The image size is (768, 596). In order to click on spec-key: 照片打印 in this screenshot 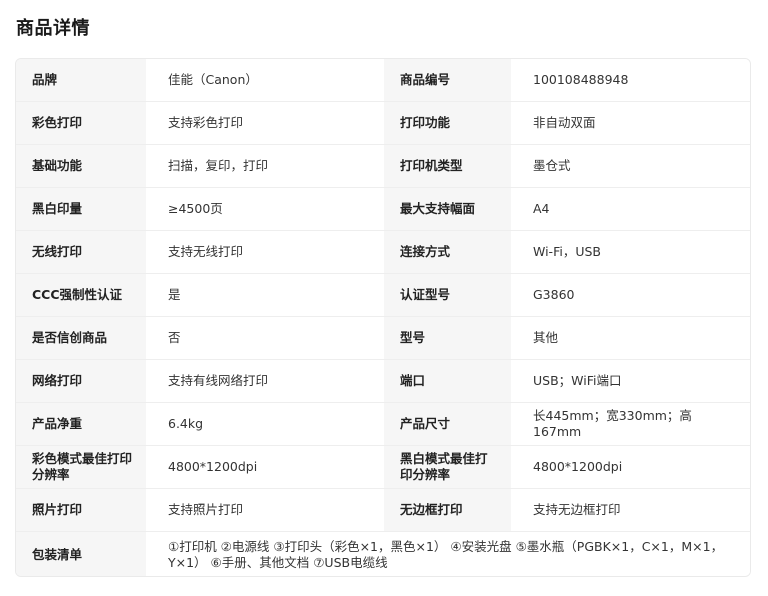, I will do `click(81, 510)`.